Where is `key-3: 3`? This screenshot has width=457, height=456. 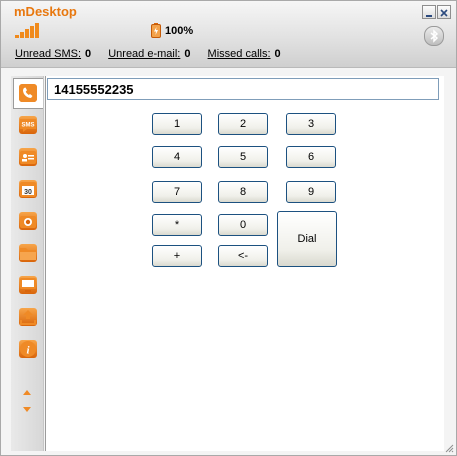 key-3: 3 is located at coordinates (311, 124).